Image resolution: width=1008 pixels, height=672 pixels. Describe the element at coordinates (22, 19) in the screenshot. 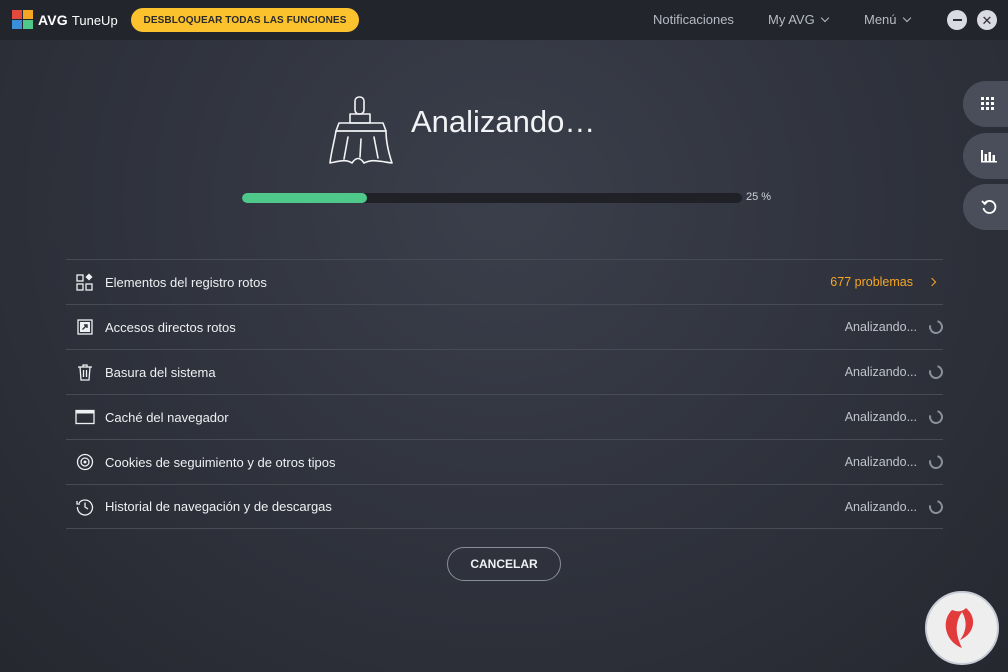

I see `avg-logo-icon` at that location.